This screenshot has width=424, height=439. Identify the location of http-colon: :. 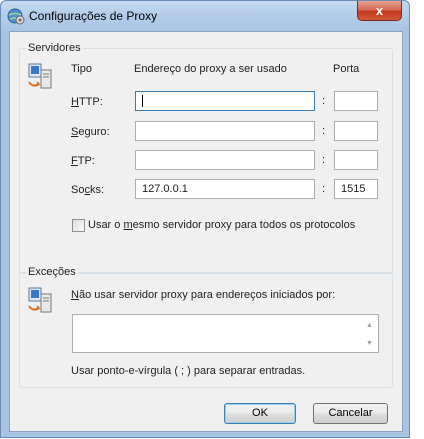
(324, 101).